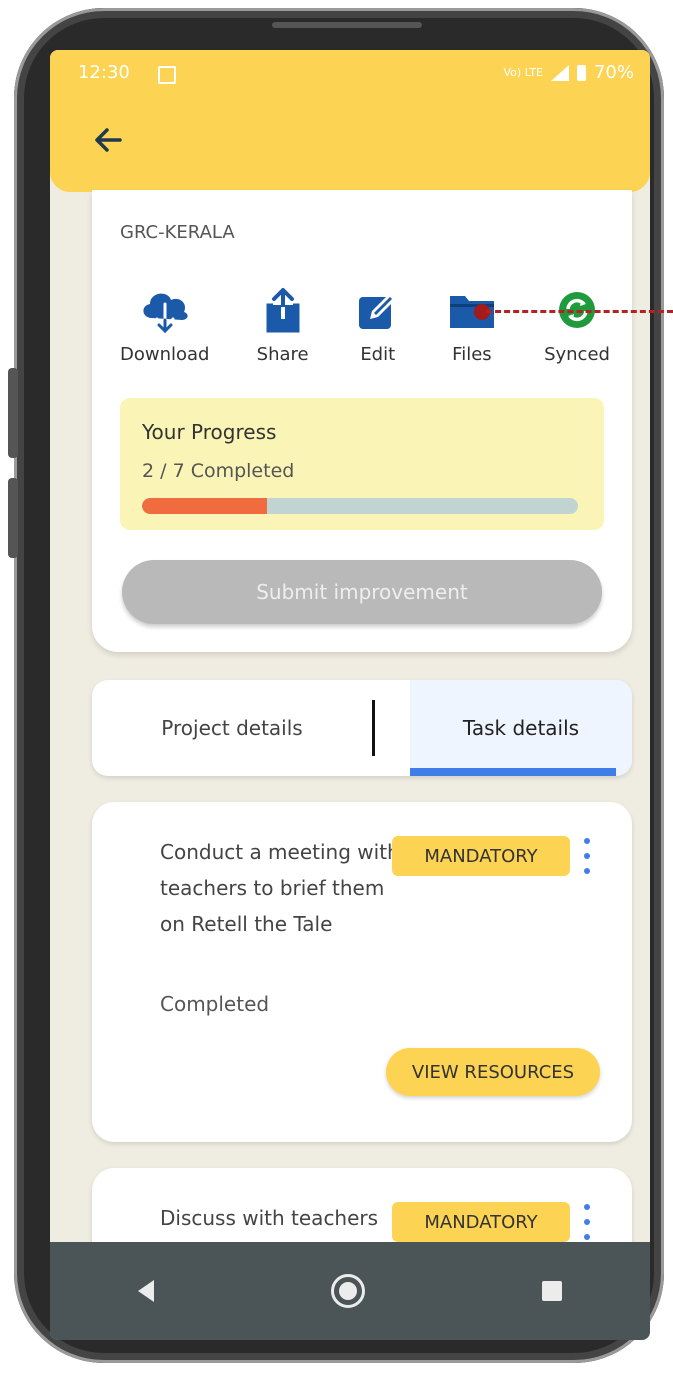 The image size is (673, 1375). I want to click on speaker, so click(347, 25).